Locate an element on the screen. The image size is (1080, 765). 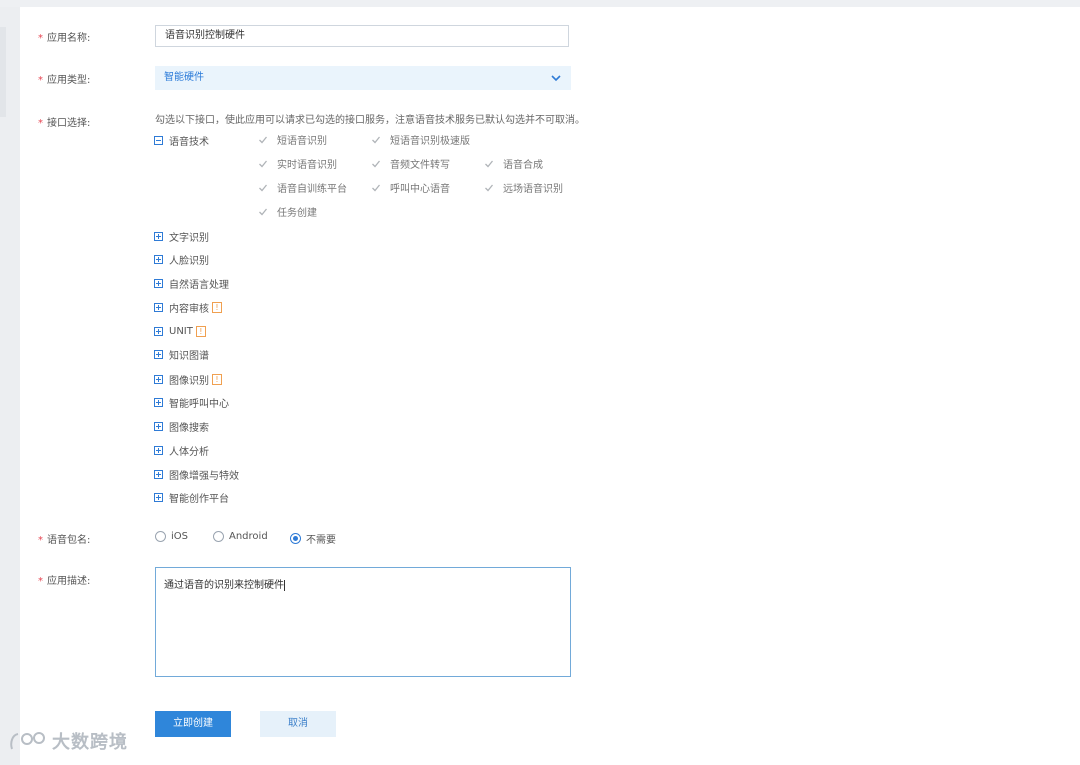
api-checkbox: 呼叫中心语音 is located at coordinates (410, 187).